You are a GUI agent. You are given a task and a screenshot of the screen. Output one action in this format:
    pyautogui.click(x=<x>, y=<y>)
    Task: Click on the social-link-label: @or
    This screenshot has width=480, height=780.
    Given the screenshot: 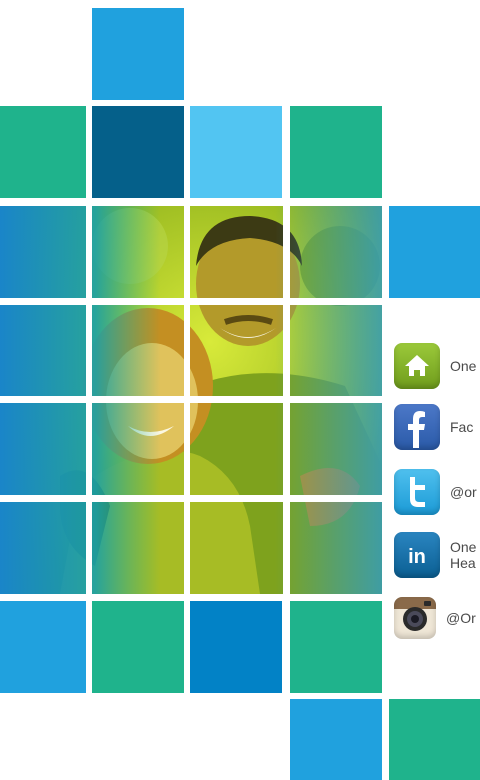 What is the action you would take?
    pyautogui.click(x=463, y=492)
    